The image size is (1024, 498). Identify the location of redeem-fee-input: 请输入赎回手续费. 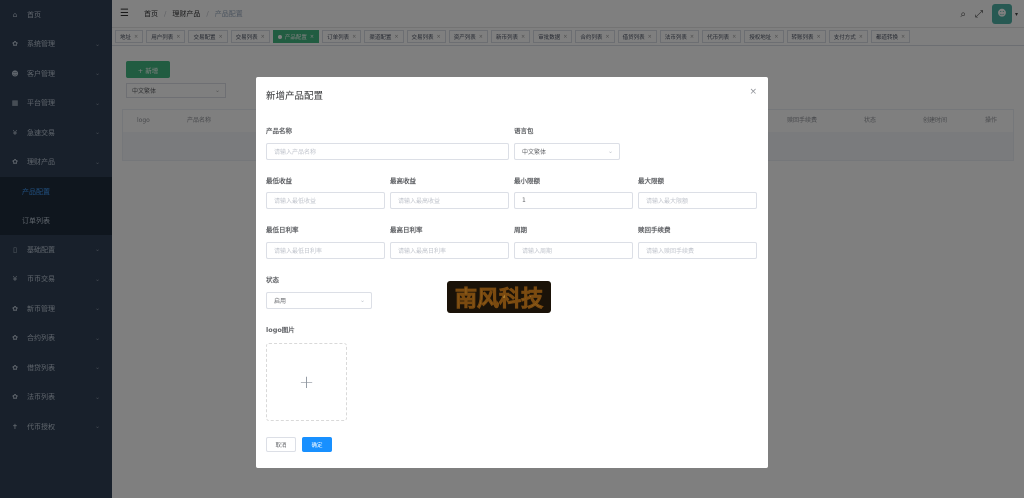
(697, 250).